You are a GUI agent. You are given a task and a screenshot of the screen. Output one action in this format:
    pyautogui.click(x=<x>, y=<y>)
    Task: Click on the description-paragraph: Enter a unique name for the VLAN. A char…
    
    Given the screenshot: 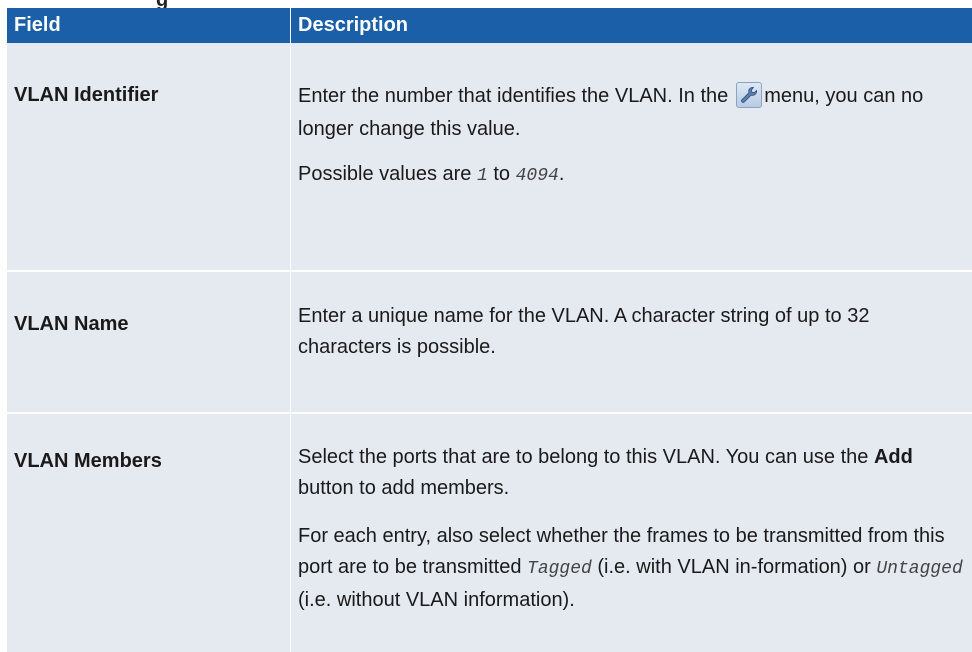 What is the action you would take?
    pyautogui.click(x=633, y=332)
    